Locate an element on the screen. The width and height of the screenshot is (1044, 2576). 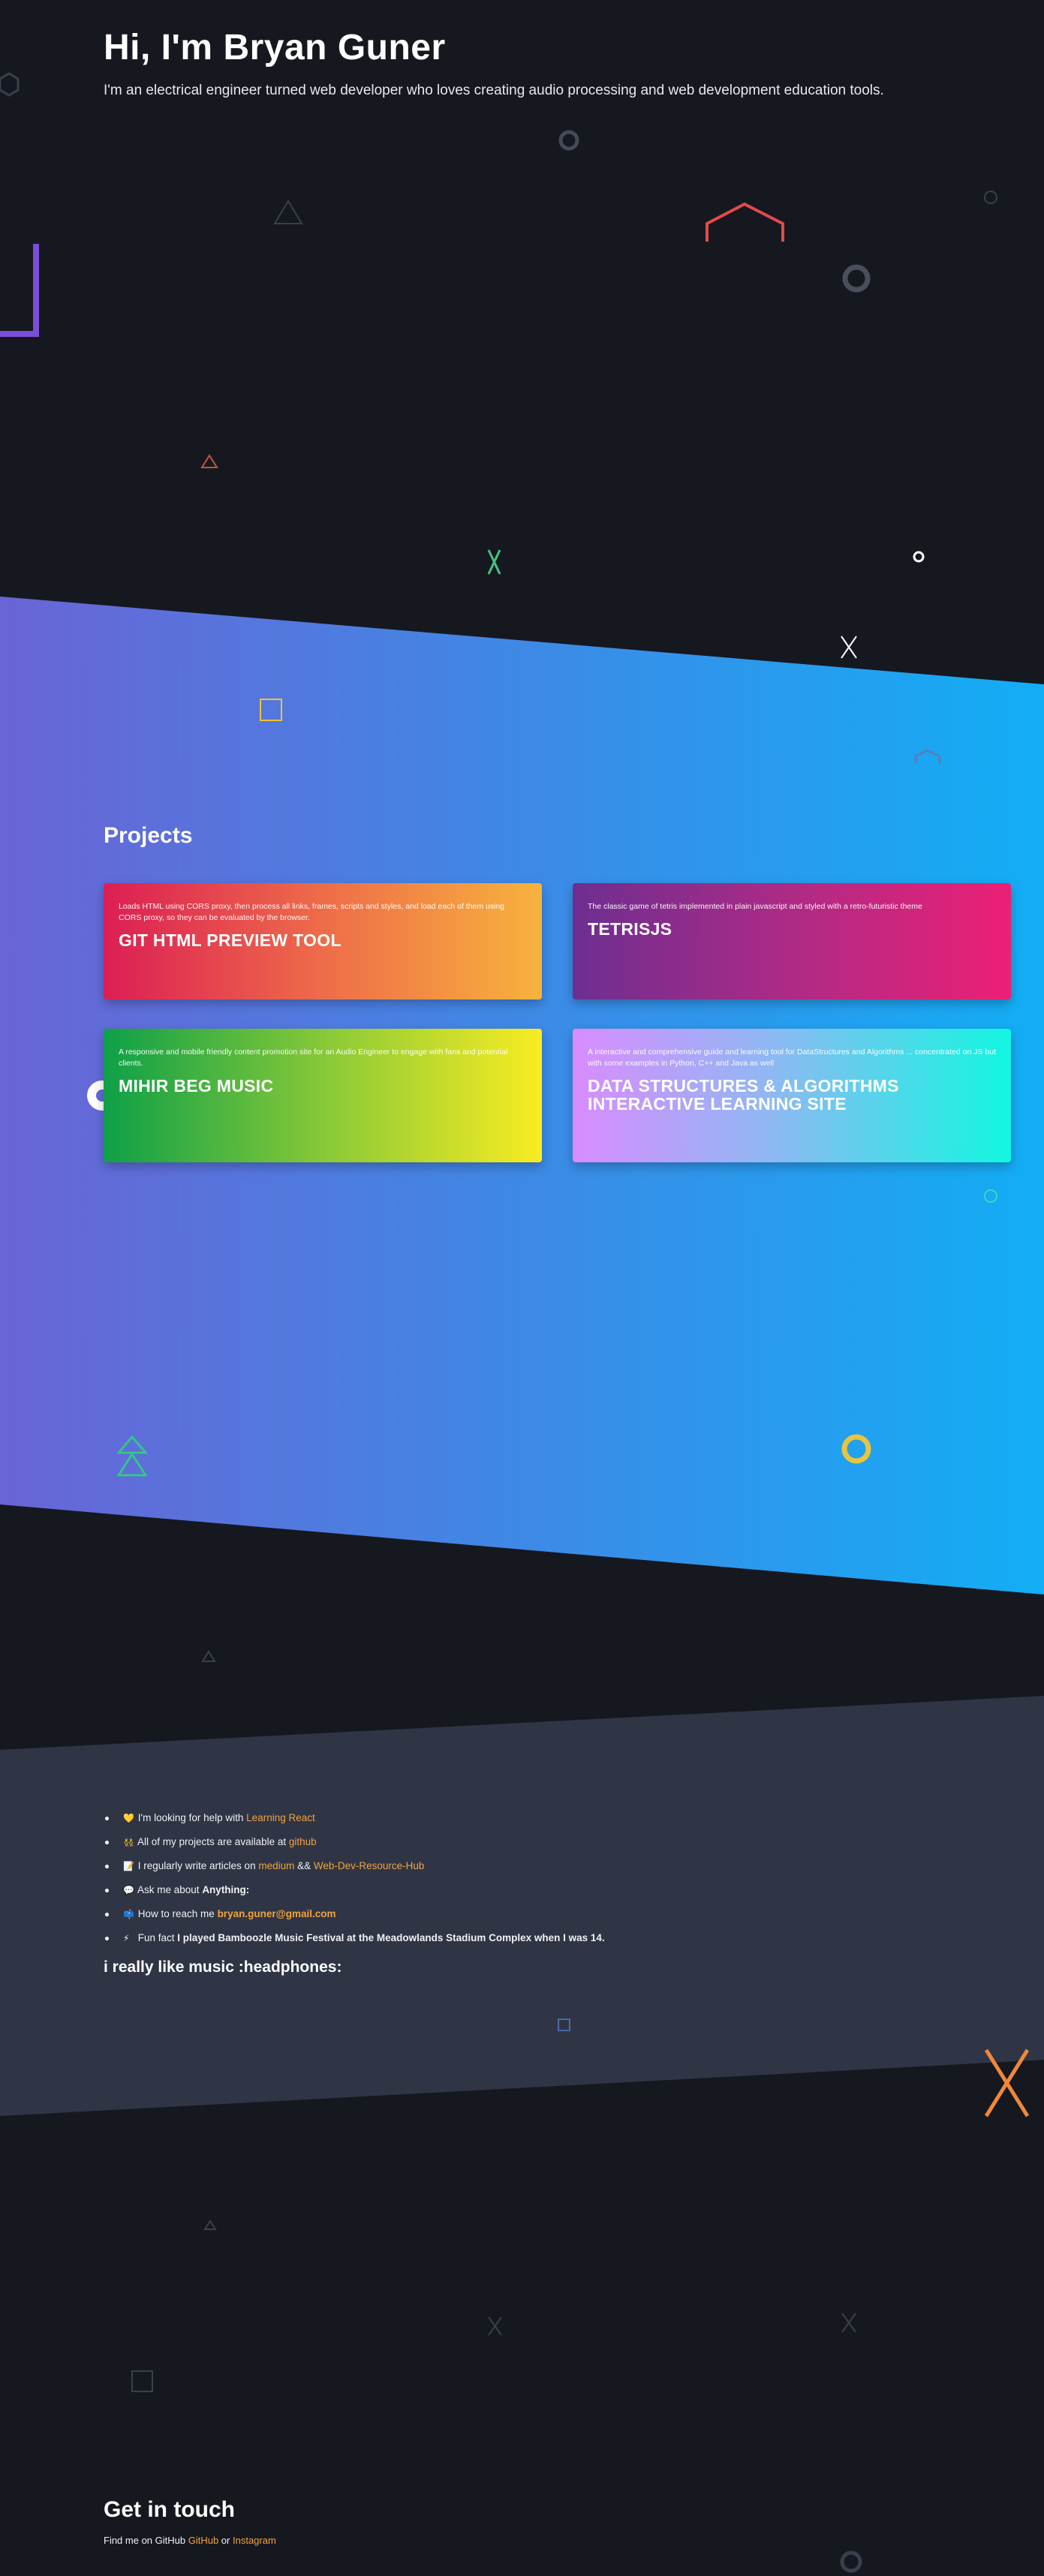
square-icon is located at coordinates (142, 2381).